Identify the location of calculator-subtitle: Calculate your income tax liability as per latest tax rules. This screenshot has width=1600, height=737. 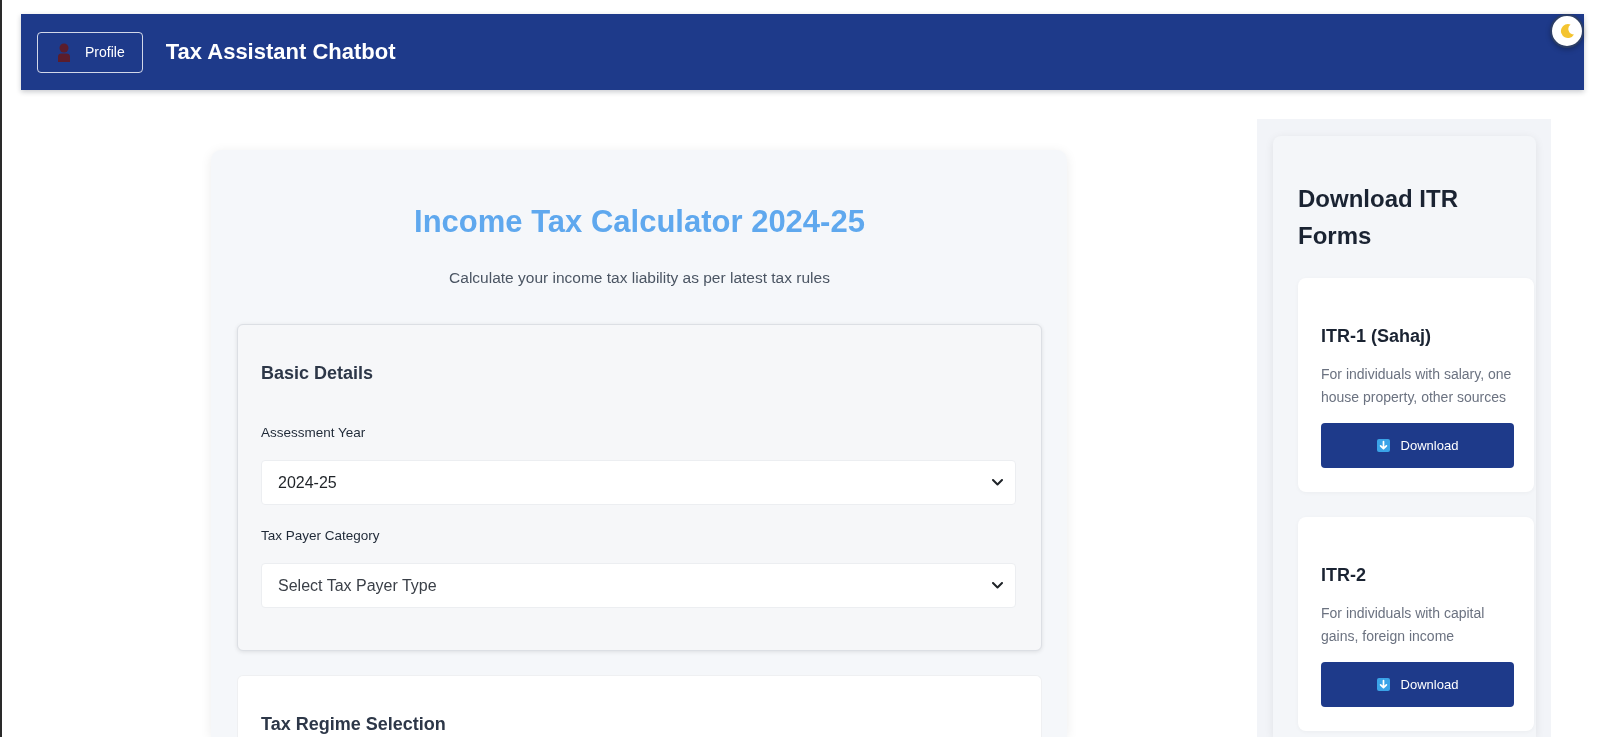
(639, 278).